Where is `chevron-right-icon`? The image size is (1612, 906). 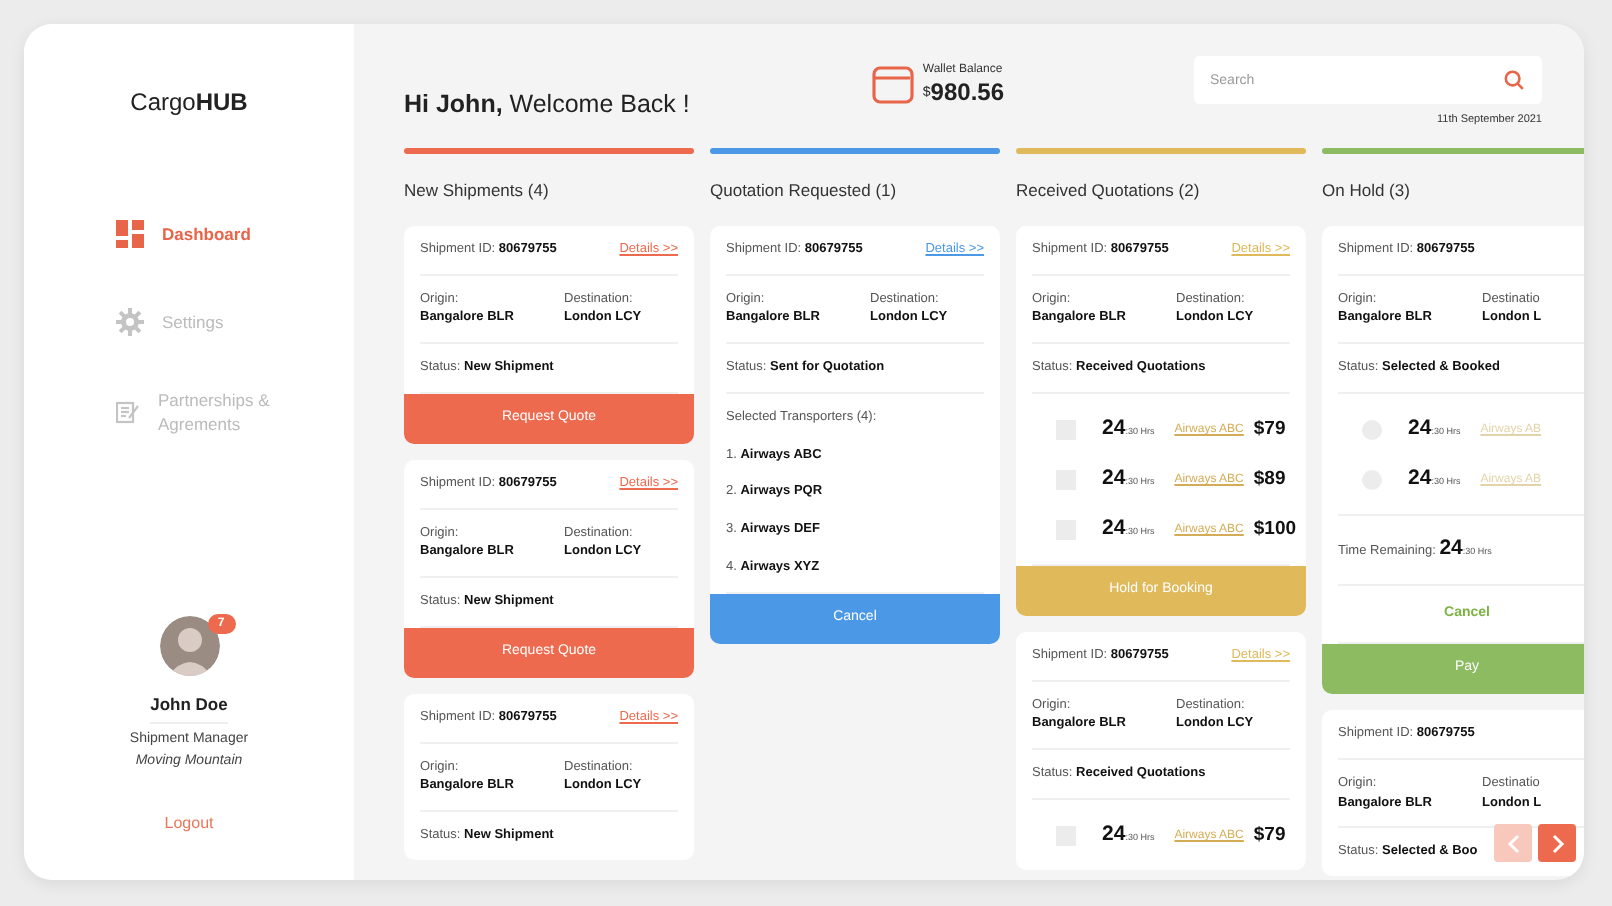 chevron-right-icon is located at coordinates (1557, 843).